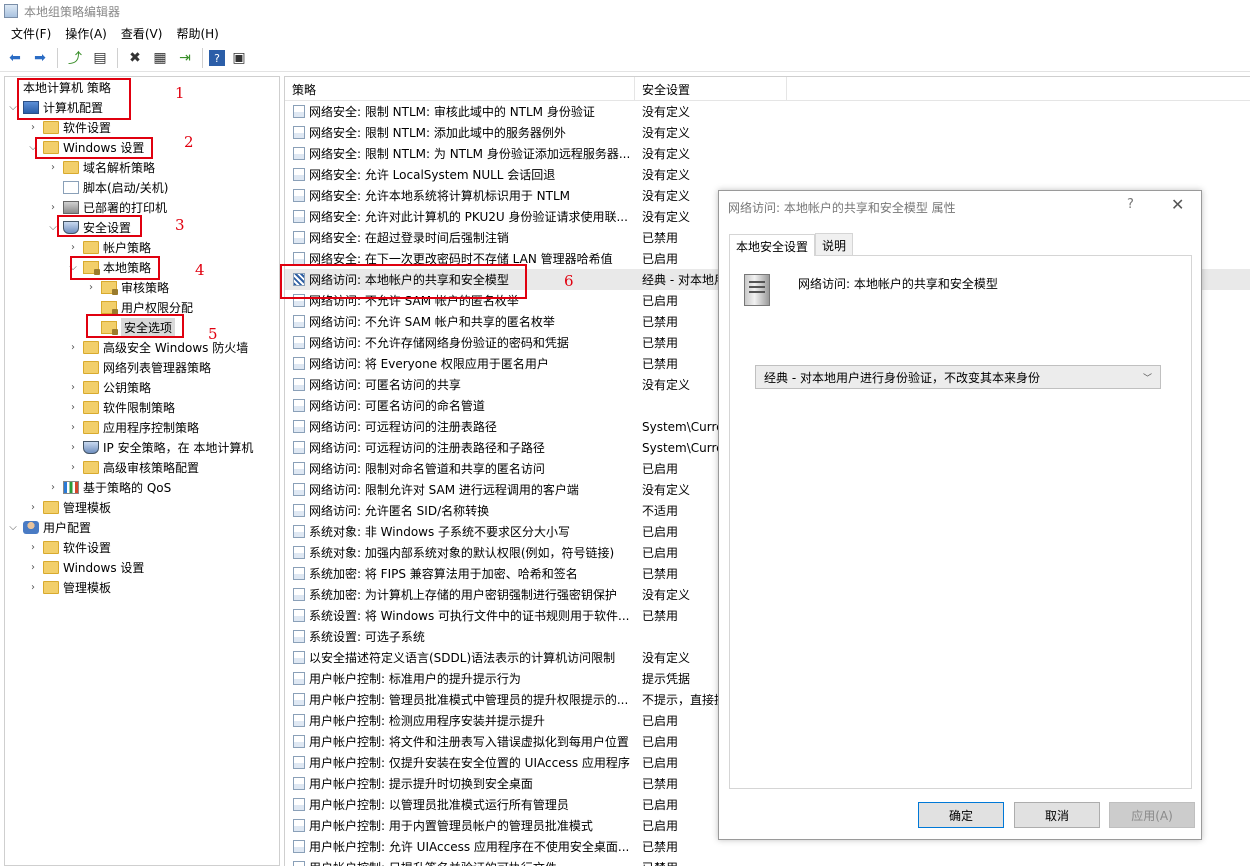 This screenshot has height=866, width=1250. Describe the element at coordinates (107, 187) in the screenshot. I see `tree-item-scripts: 脚本(启动/关机)` at that location.